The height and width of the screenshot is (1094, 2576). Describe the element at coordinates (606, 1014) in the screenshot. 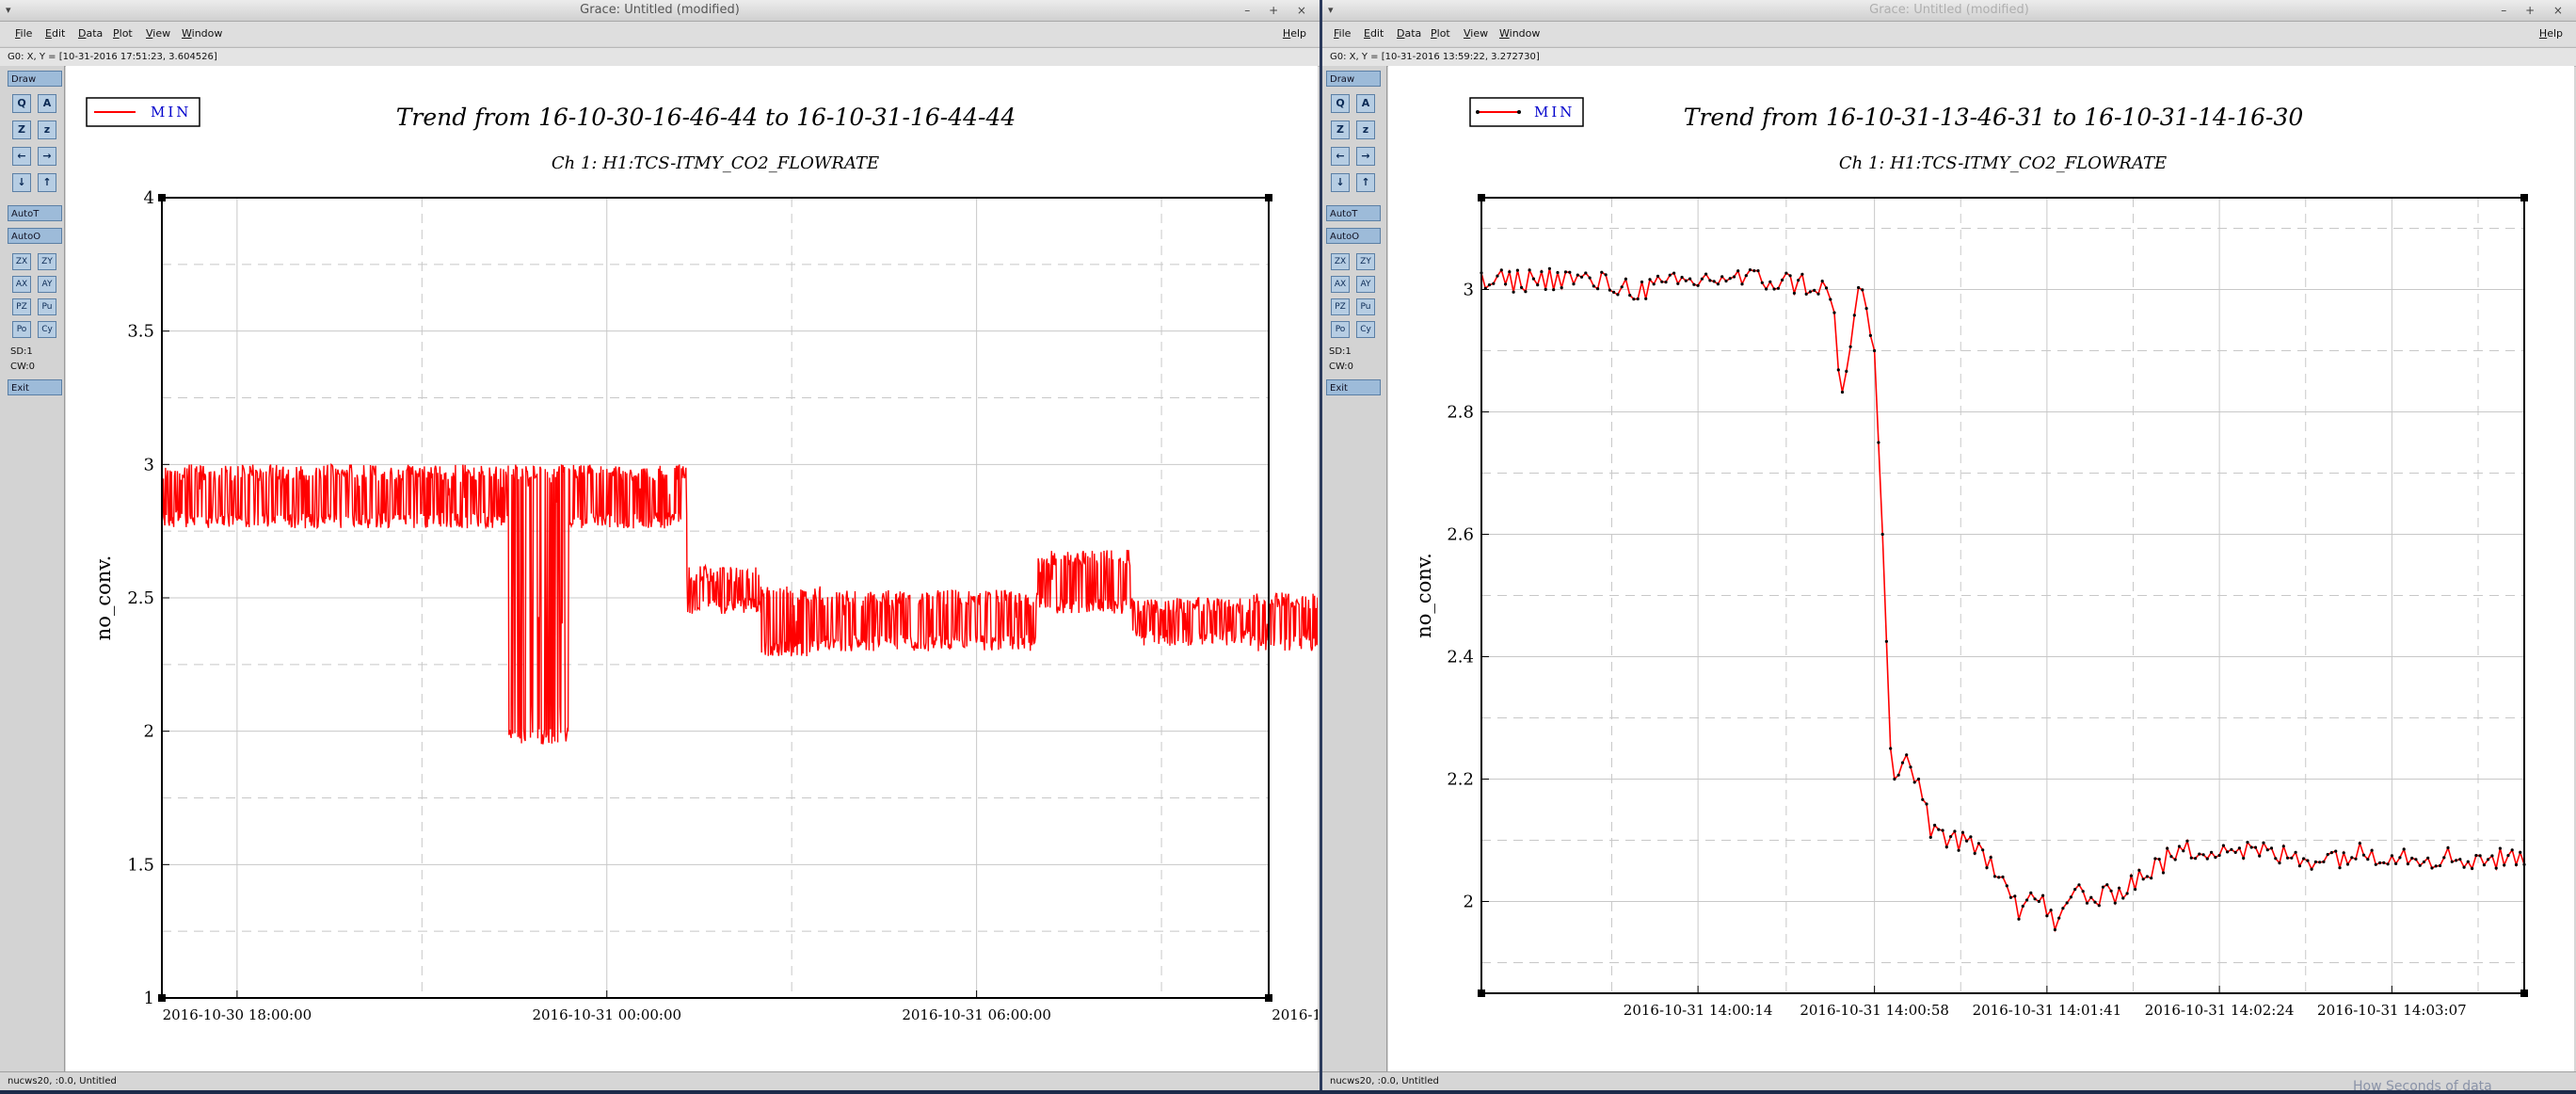

I see `x-tick-label: 2016-10-31 00:00:00` at that location.